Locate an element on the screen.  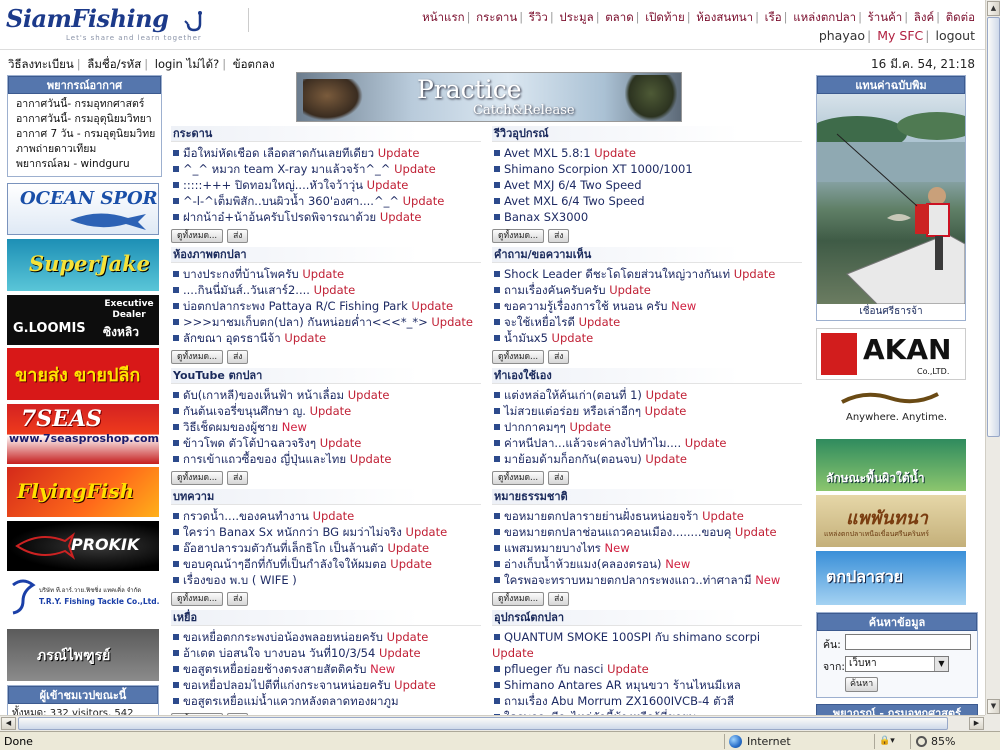
topic-item: อ่างเก็บน้ำห้วยแมง(คลองตรอน) New is located at coordinates (647, 564).